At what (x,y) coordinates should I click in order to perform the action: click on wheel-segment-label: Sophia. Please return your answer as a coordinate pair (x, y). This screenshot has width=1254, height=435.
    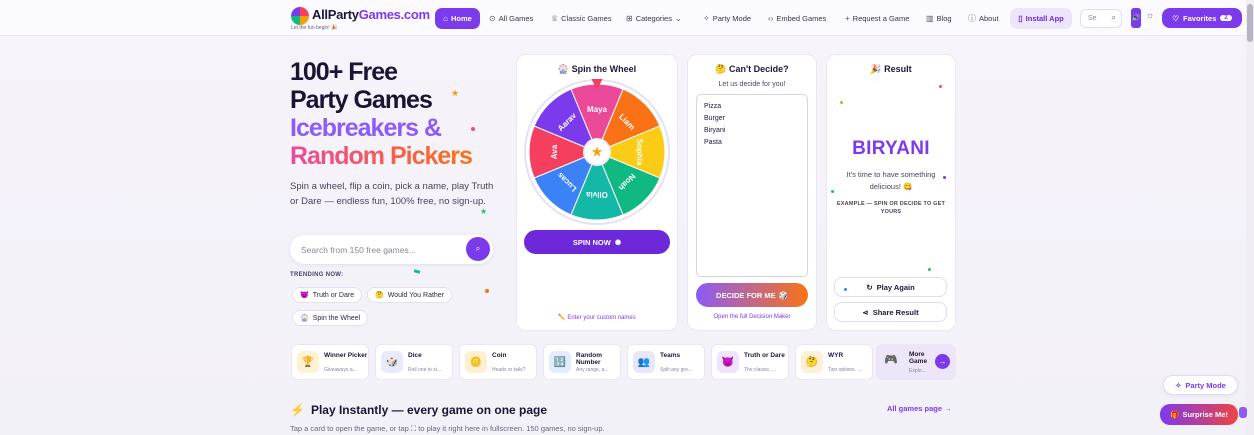
    Looking at the image, I should click on (639, 152).